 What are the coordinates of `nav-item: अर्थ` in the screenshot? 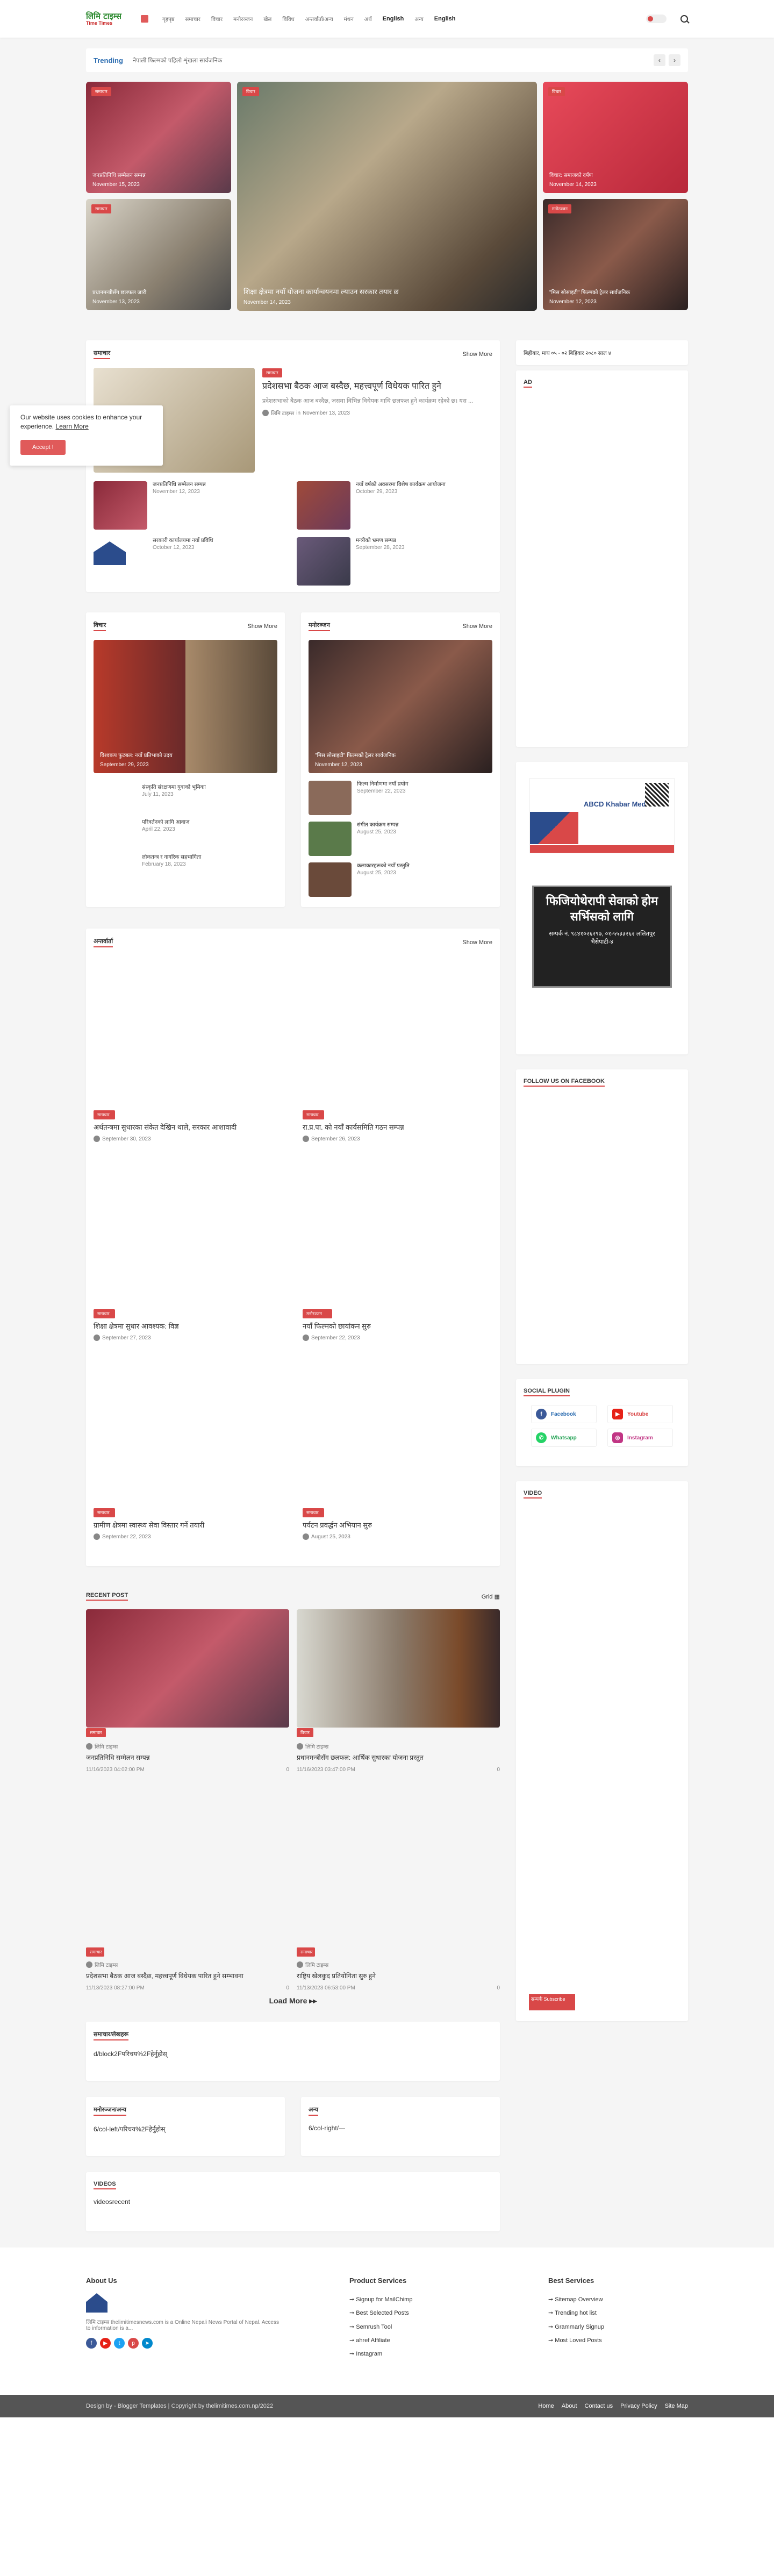 It's located at (368, 19).